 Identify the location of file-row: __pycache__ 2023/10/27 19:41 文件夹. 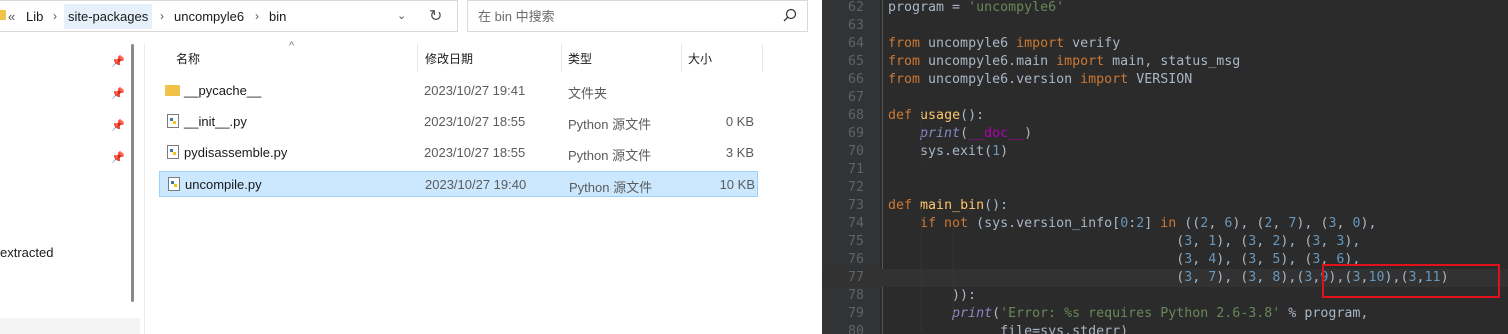
(458, 91).